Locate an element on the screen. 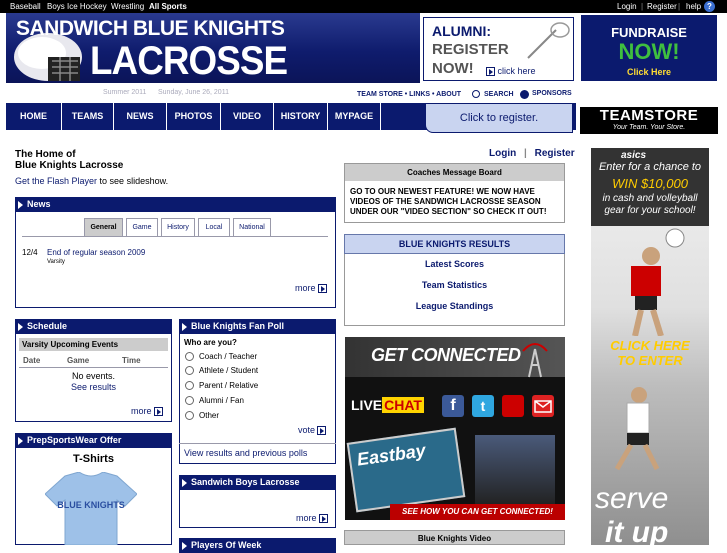 The width and height of the screenshot is (727, 553). register-link-top: Register is located at coordinates (662, 6).